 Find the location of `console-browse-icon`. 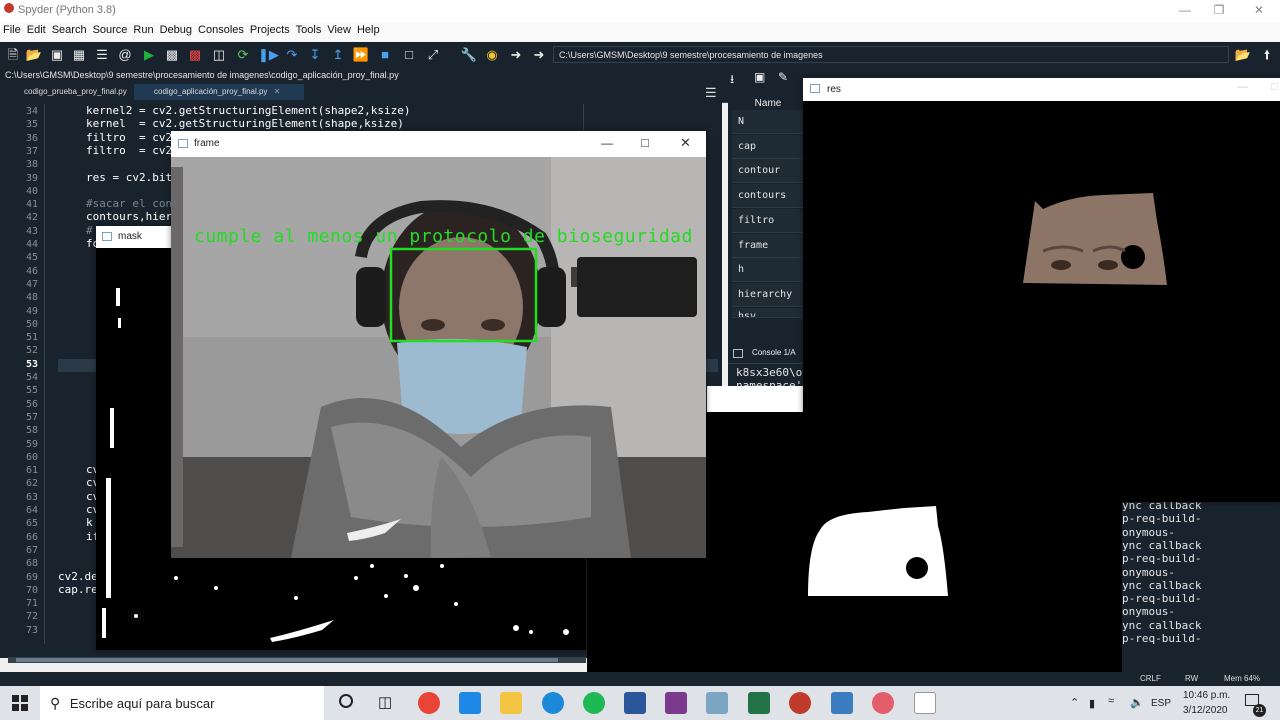

console-browse-icon is located at coordinates (738, 353).